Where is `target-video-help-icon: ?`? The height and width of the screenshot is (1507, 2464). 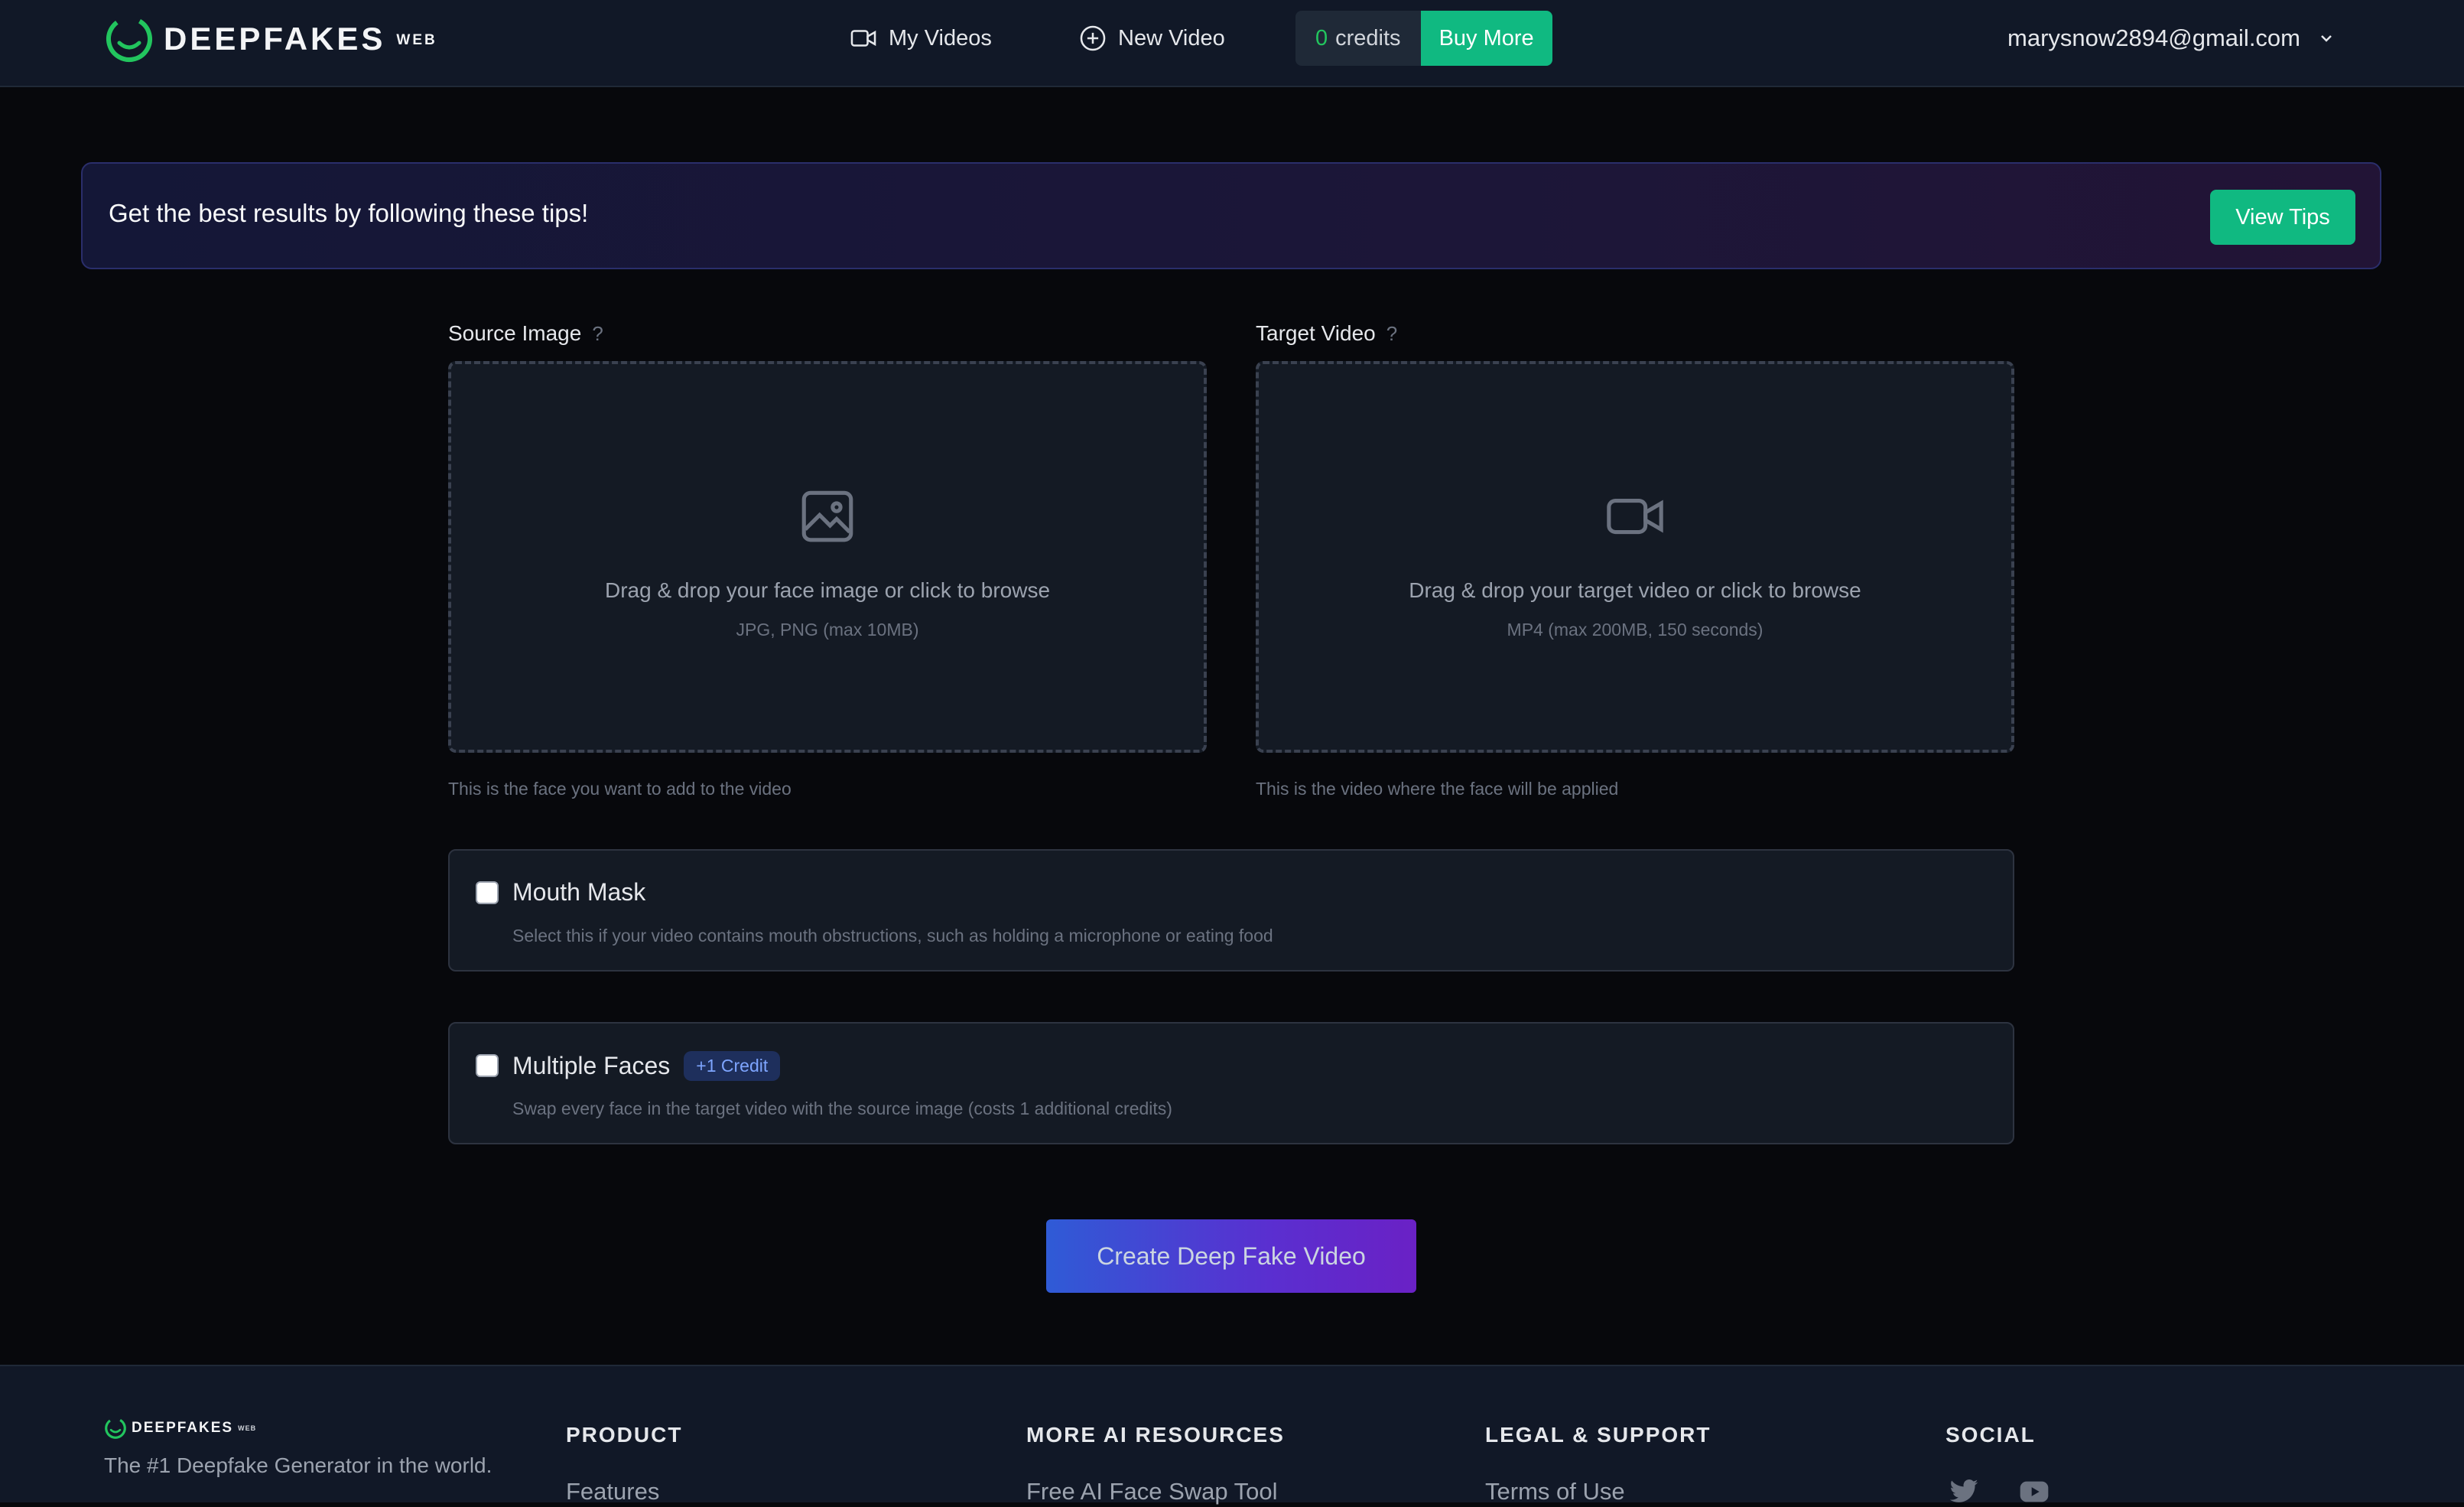 target-video-help-icon: ? is located at coordinates (1391, 334).